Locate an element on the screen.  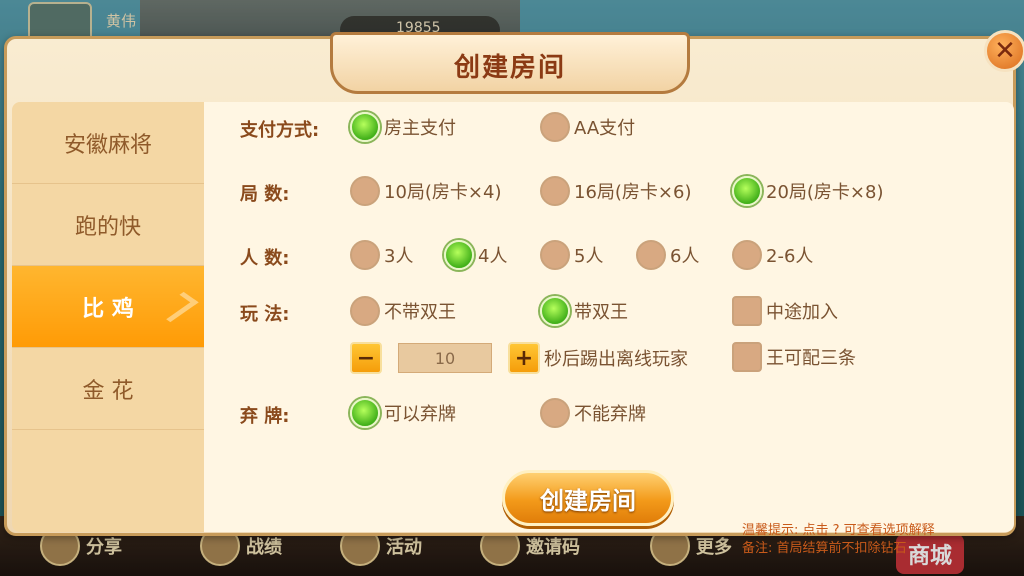
title-ribbon: 创建房间 is located at coordinates (510, 63).